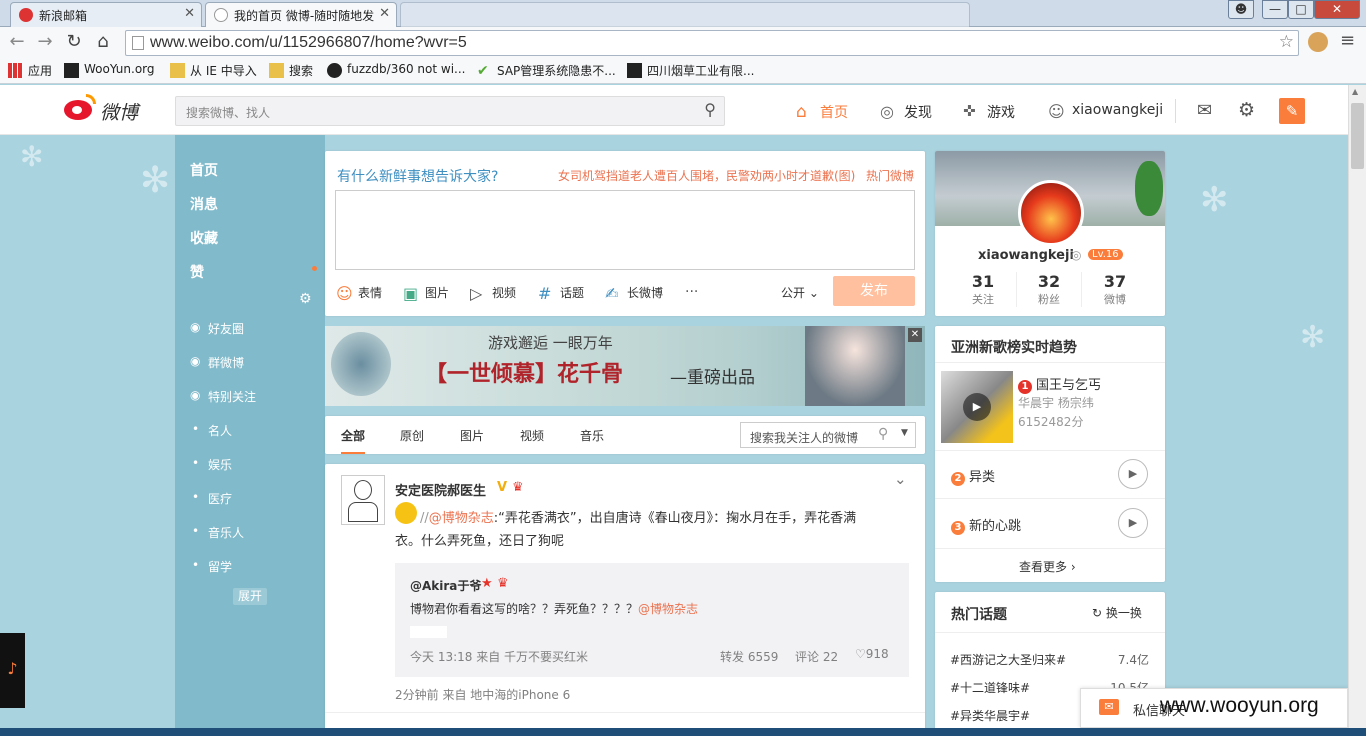 The width and height of the screenshot is (1366, 736). Describe the element at coordinates (472, 435) in the screenshot. I see `tab-images: 图片` at that location.